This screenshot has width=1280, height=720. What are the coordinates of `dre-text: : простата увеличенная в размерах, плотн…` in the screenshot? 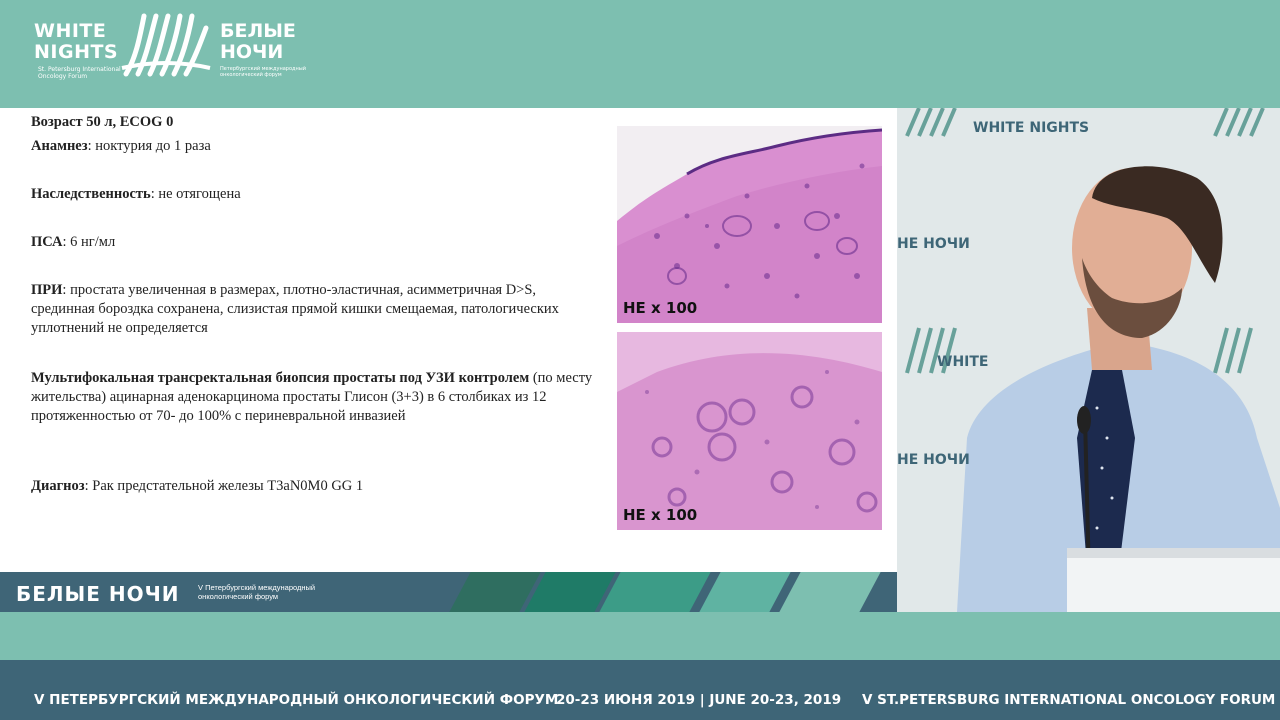 It's located at (295, 309).